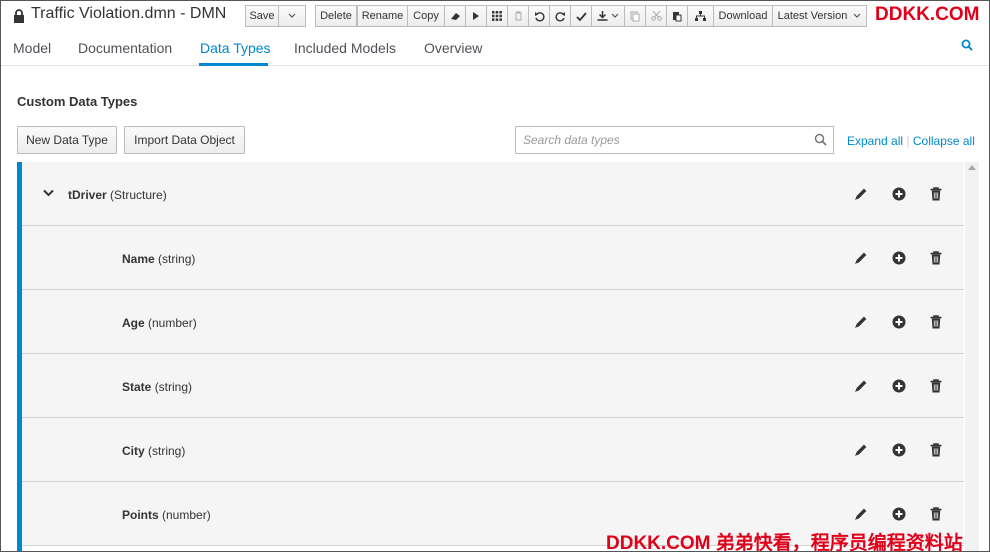 The image size is (990, 552). I want to click on data-type-label: City (string), so click(153, 451).